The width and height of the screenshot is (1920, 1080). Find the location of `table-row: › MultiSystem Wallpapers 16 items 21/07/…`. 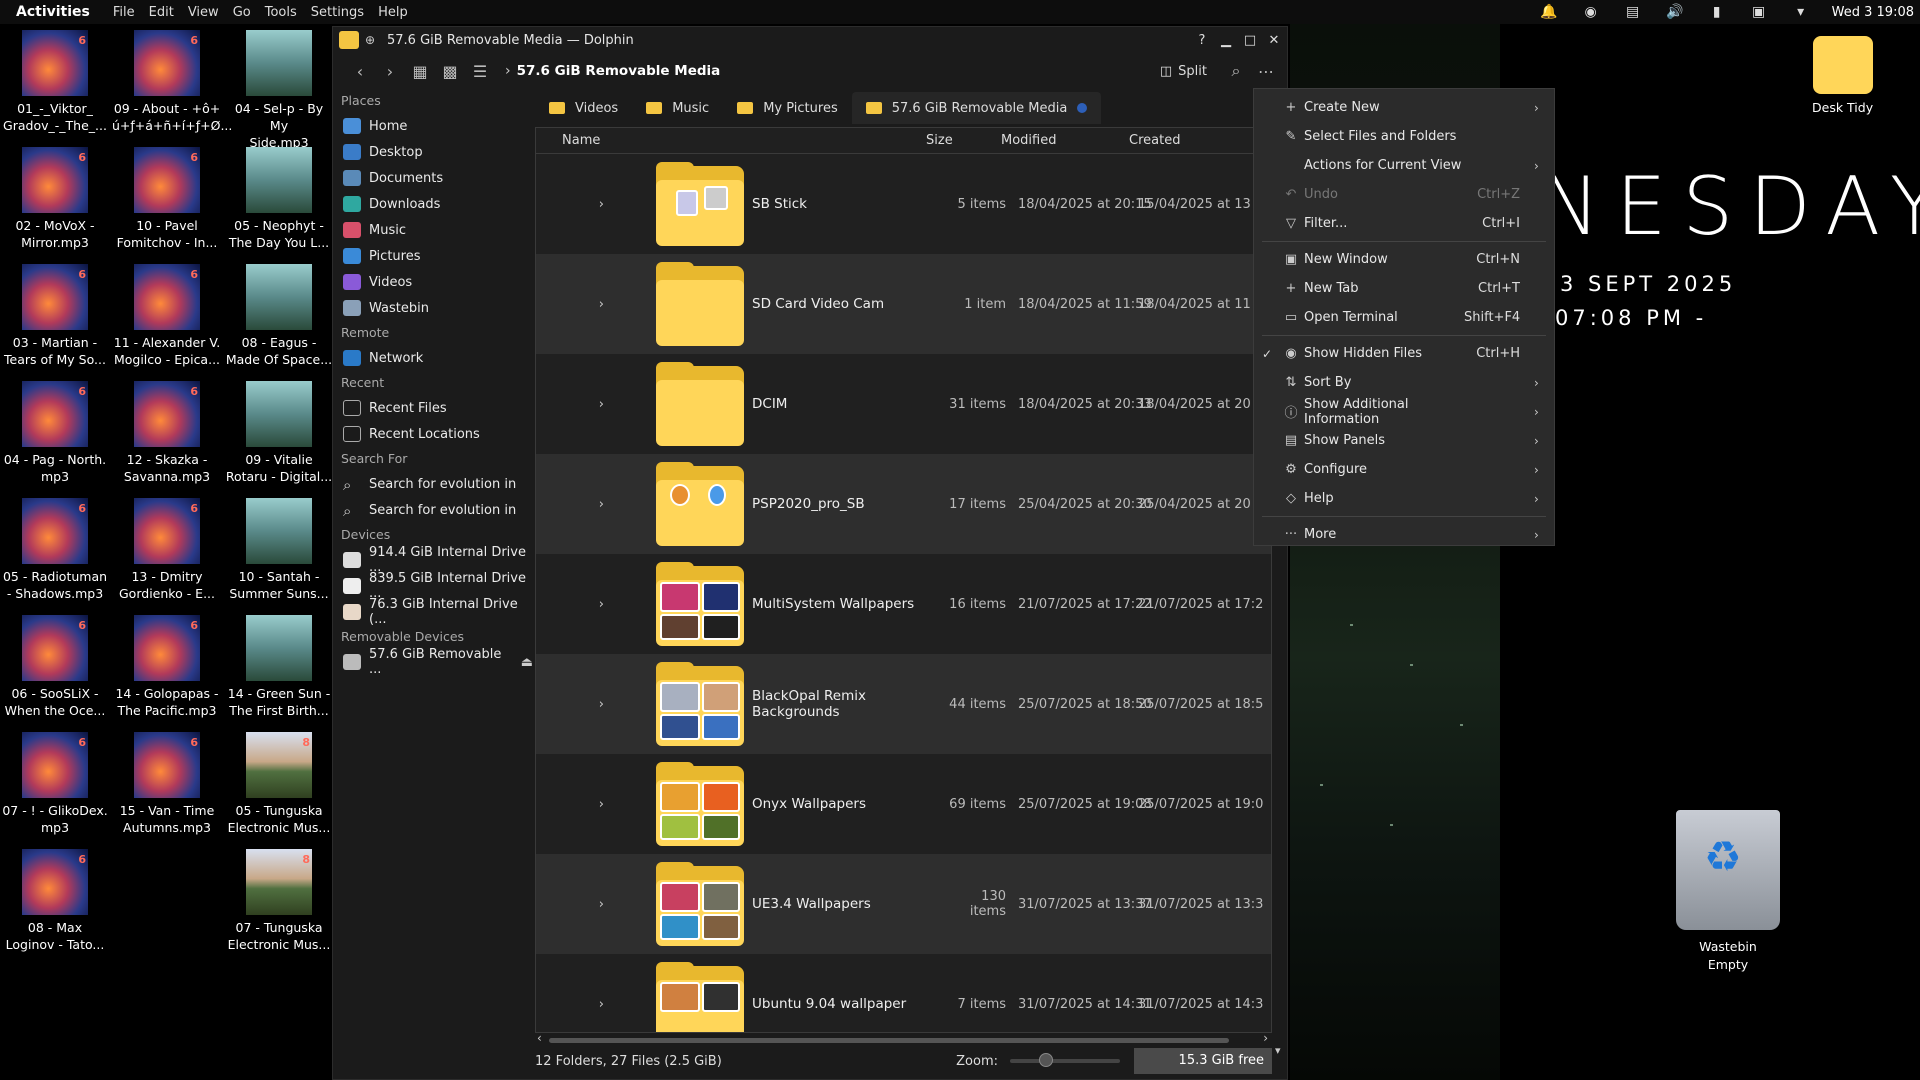

table-row: › MultiSystem Wallpapers 16 items 21/07/… is located at coordinates (903, 604).